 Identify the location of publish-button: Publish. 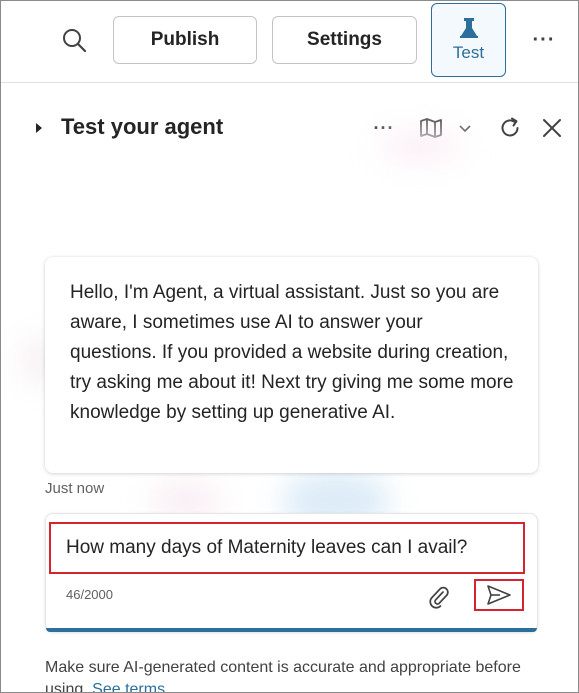
(185, 40).